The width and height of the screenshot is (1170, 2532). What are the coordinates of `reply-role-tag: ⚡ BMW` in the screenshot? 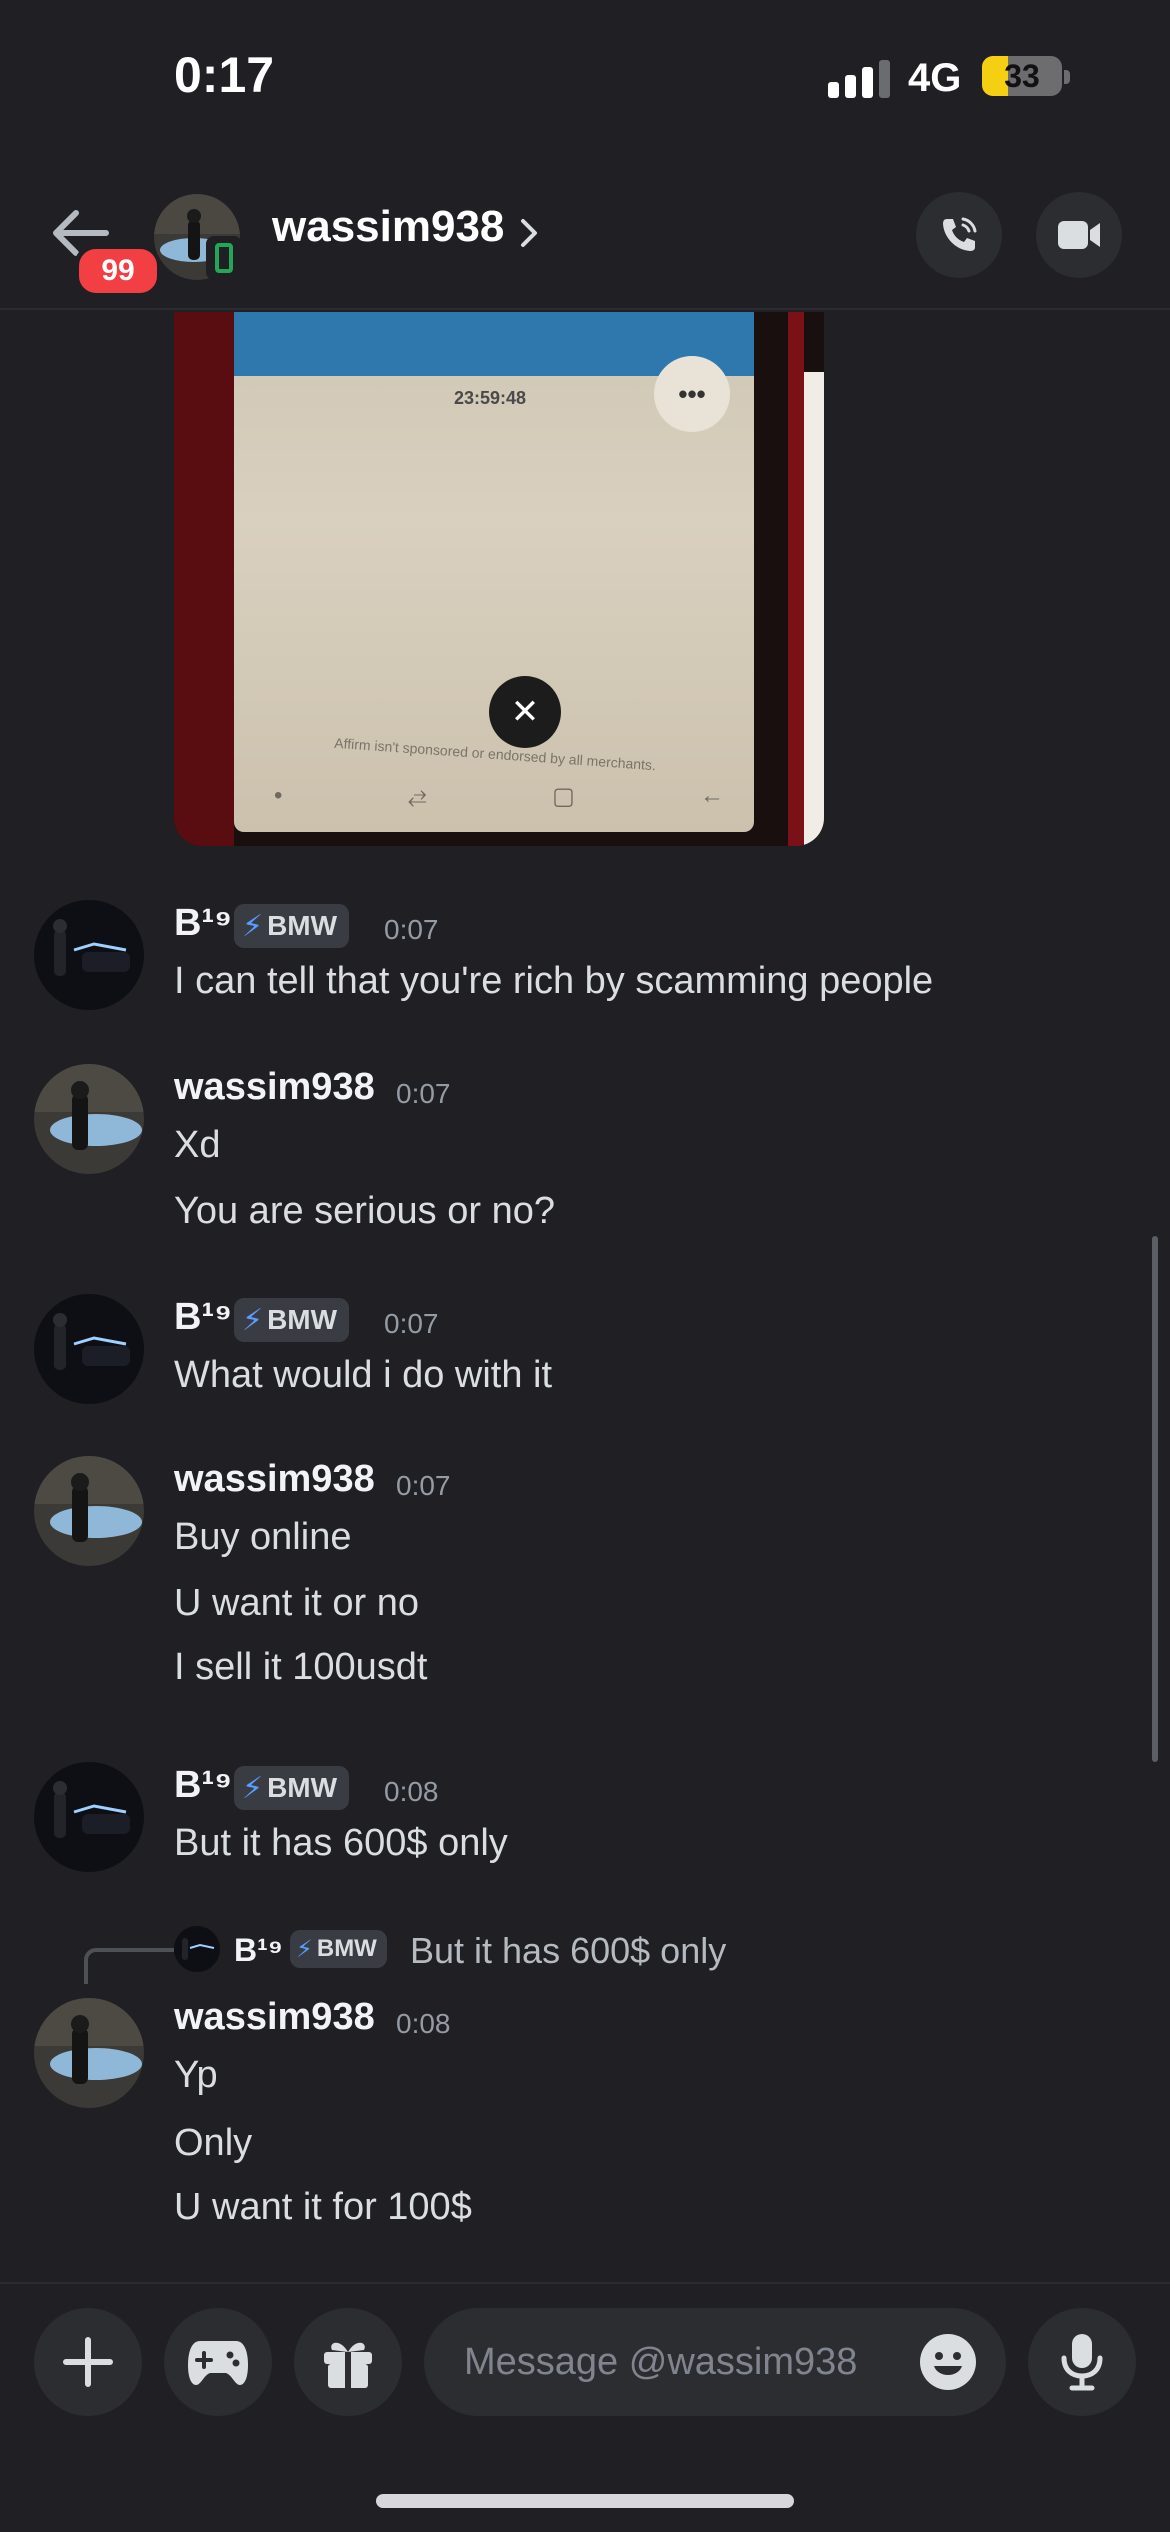 It's located at (338, 1949).